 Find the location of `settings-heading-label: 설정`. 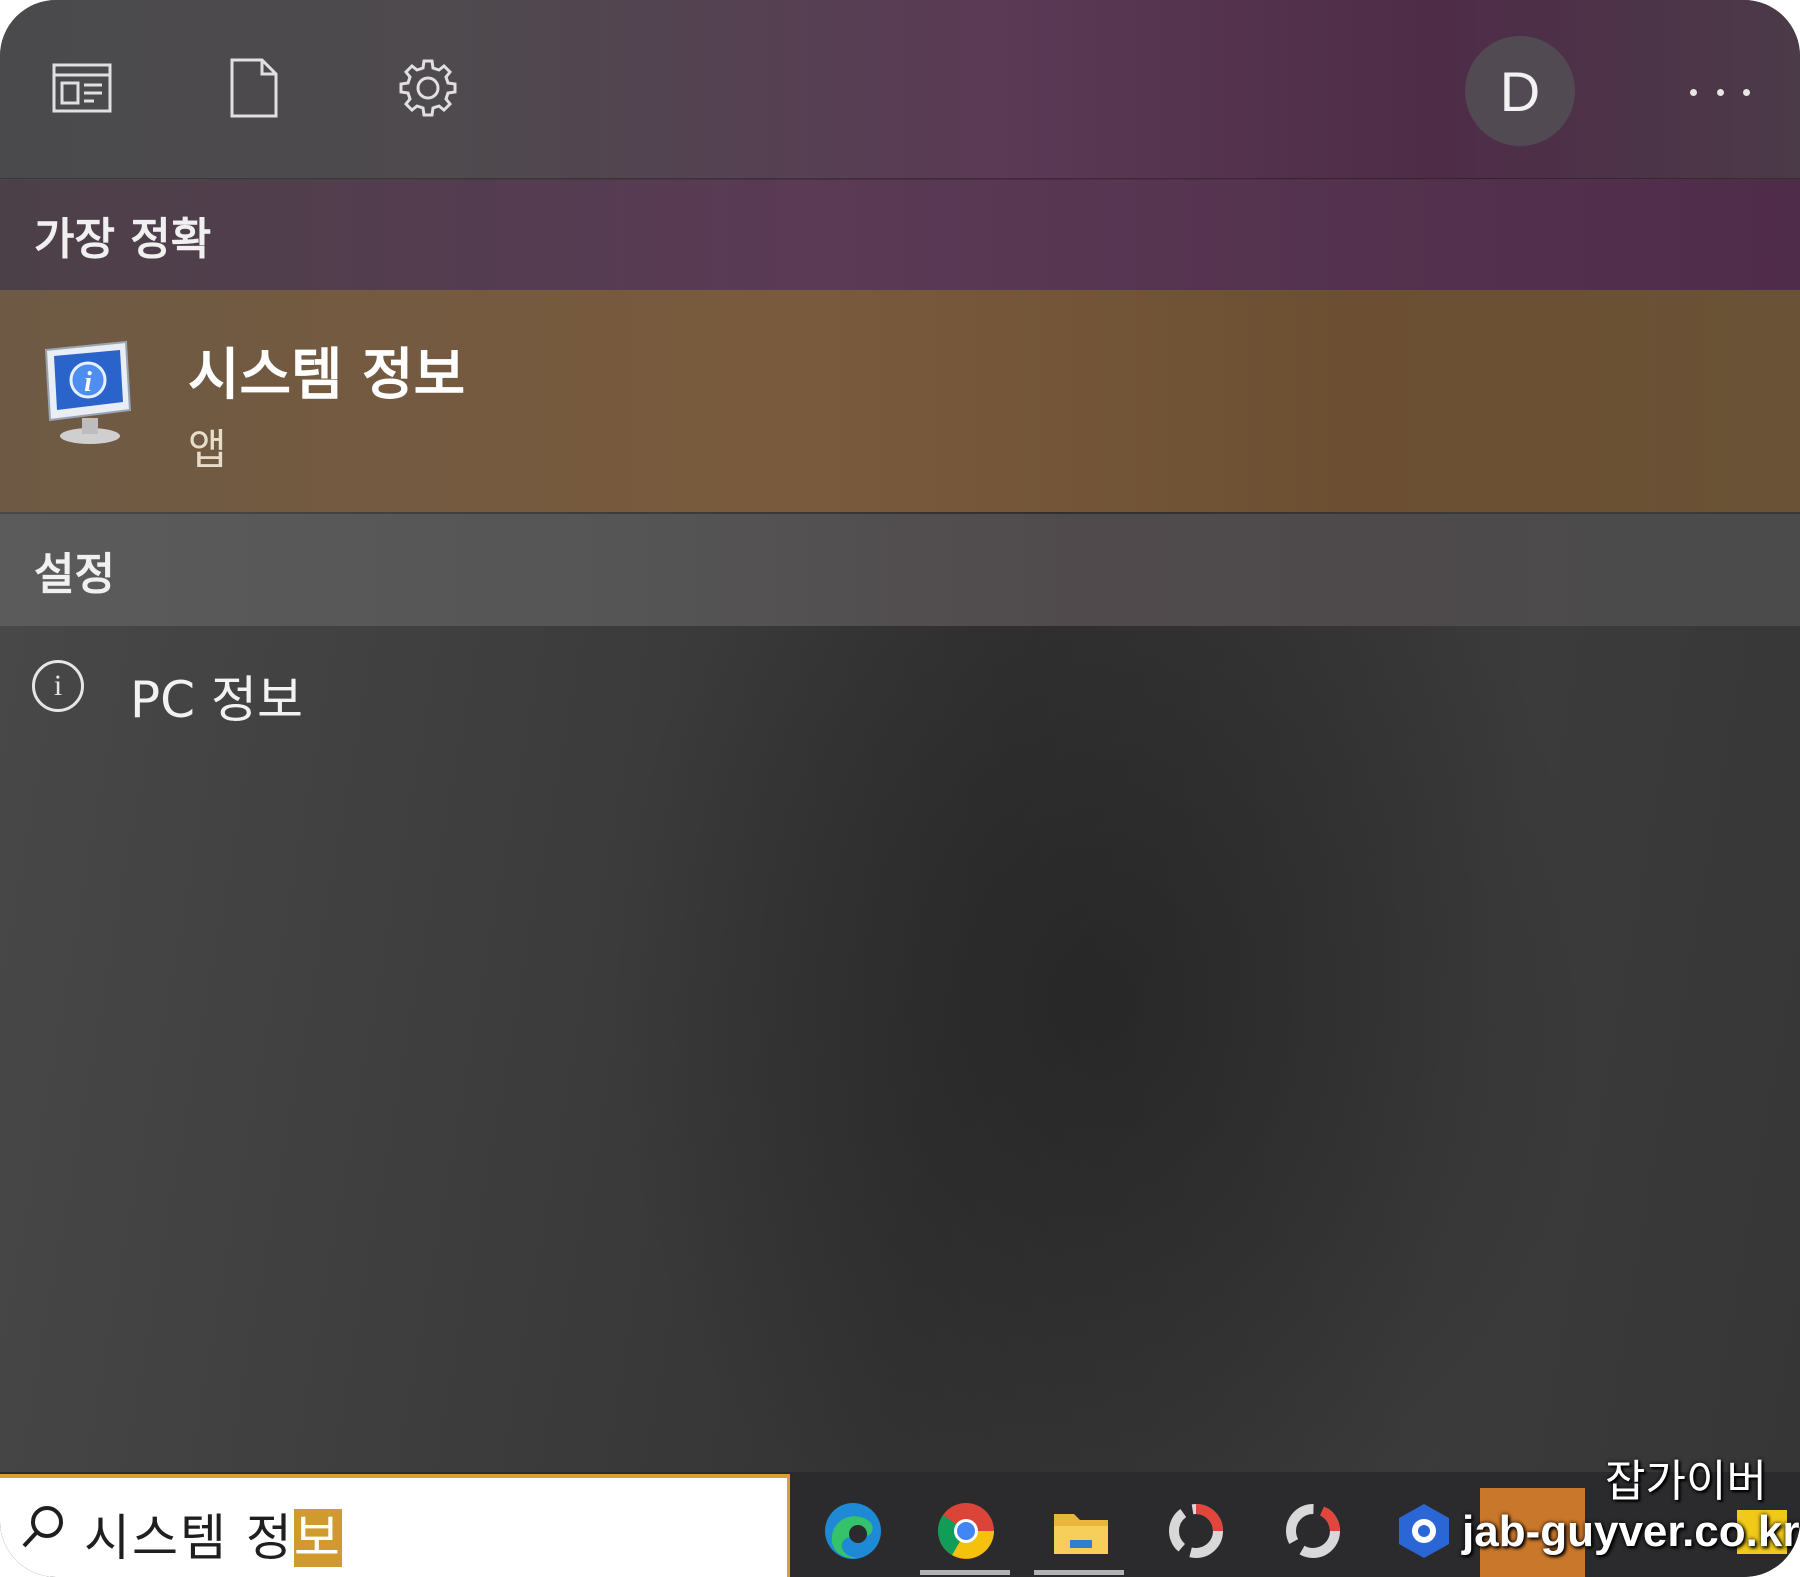

settings-heading-label: 설정 is located at coordinates (74, 574).